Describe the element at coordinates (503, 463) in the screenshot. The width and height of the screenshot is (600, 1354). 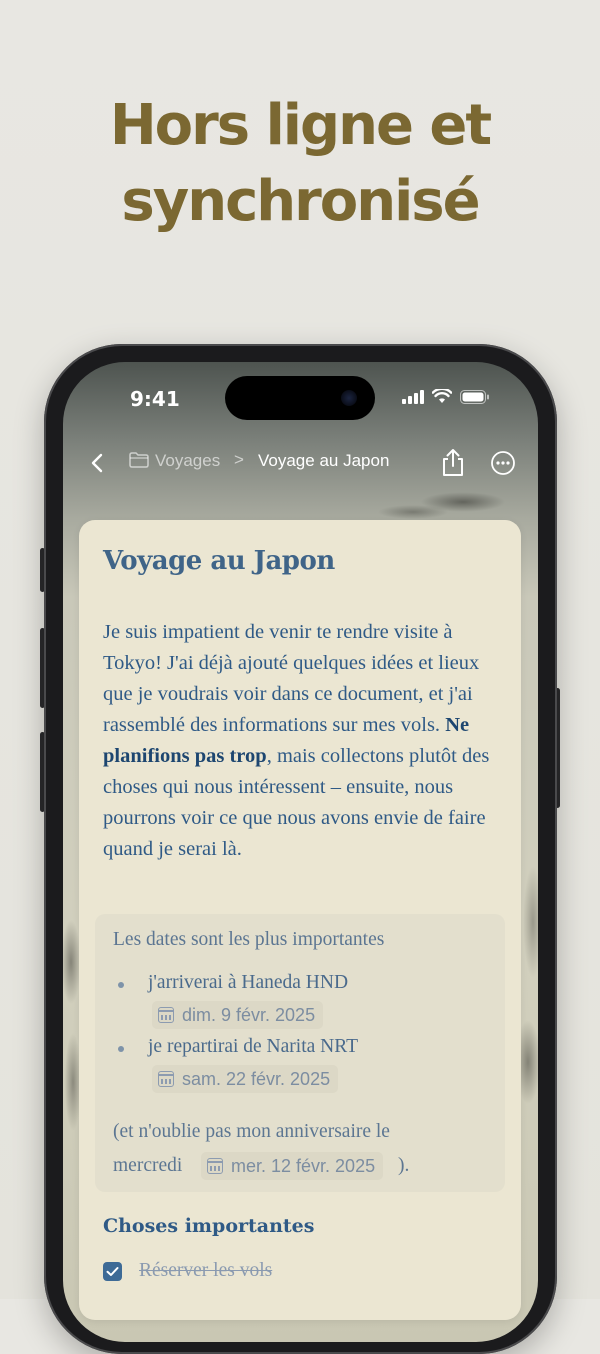
I see `ellipsis-circle-icon` at that location.